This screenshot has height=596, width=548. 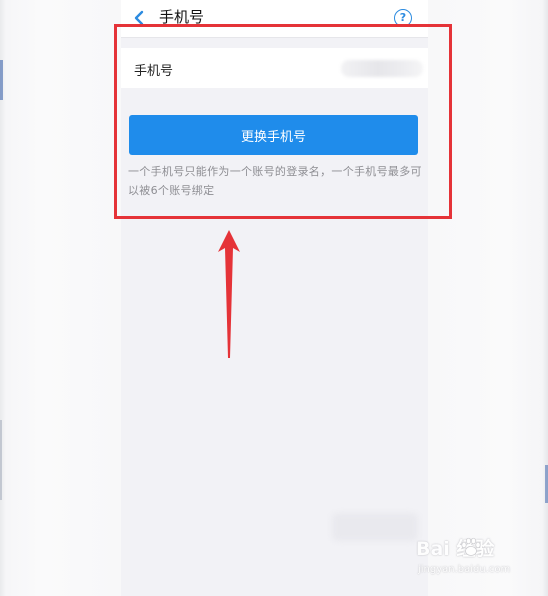 What do you see at coordinates (375, 527) in the screenshot?
I see `blurred-area` at bounding box center [375, 527].